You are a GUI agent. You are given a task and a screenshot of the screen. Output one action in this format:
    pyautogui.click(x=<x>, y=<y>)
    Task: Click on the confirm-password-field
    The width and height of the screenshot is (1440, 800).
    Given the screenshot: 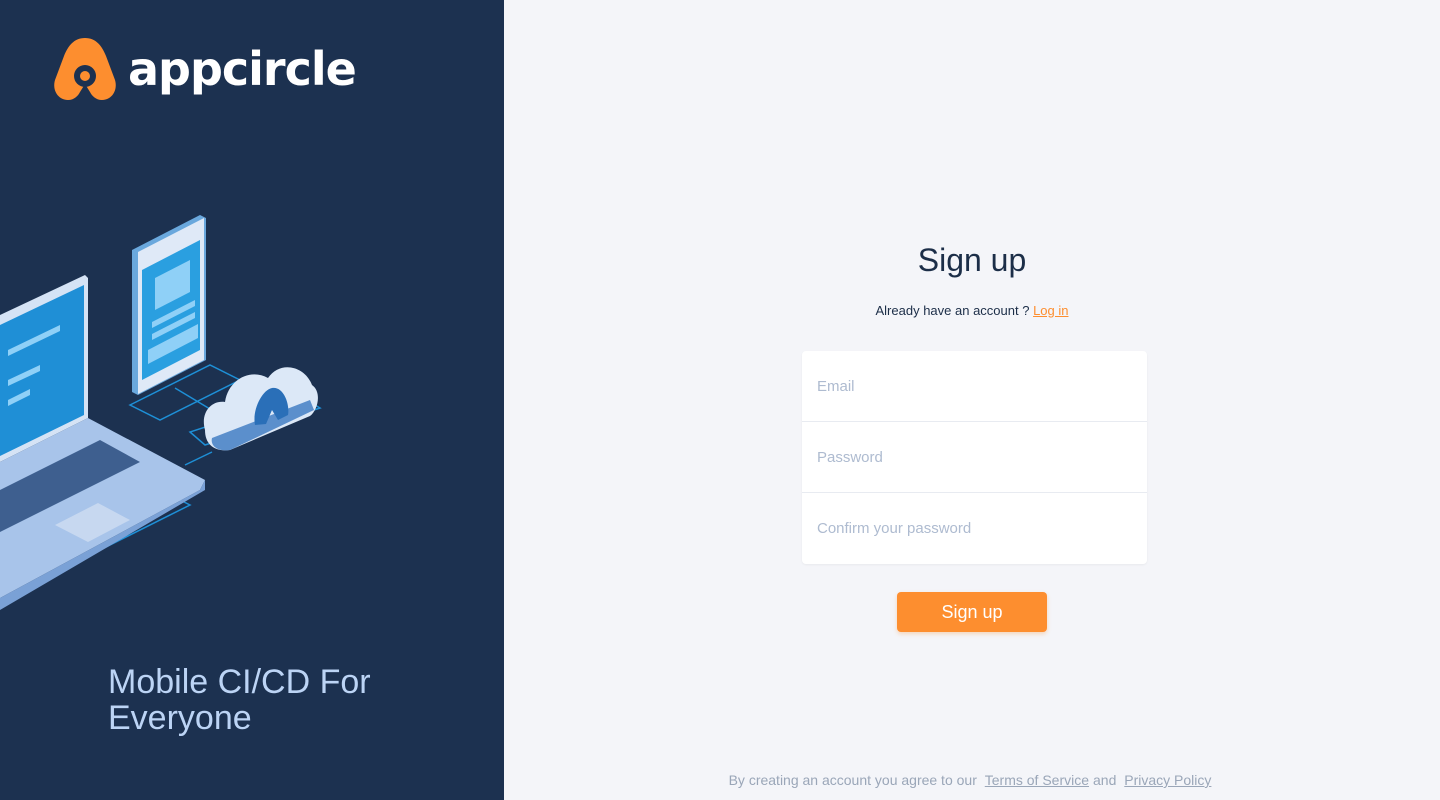 What is the action you would take?
    pyautogui.click(x=974, y=528)
    